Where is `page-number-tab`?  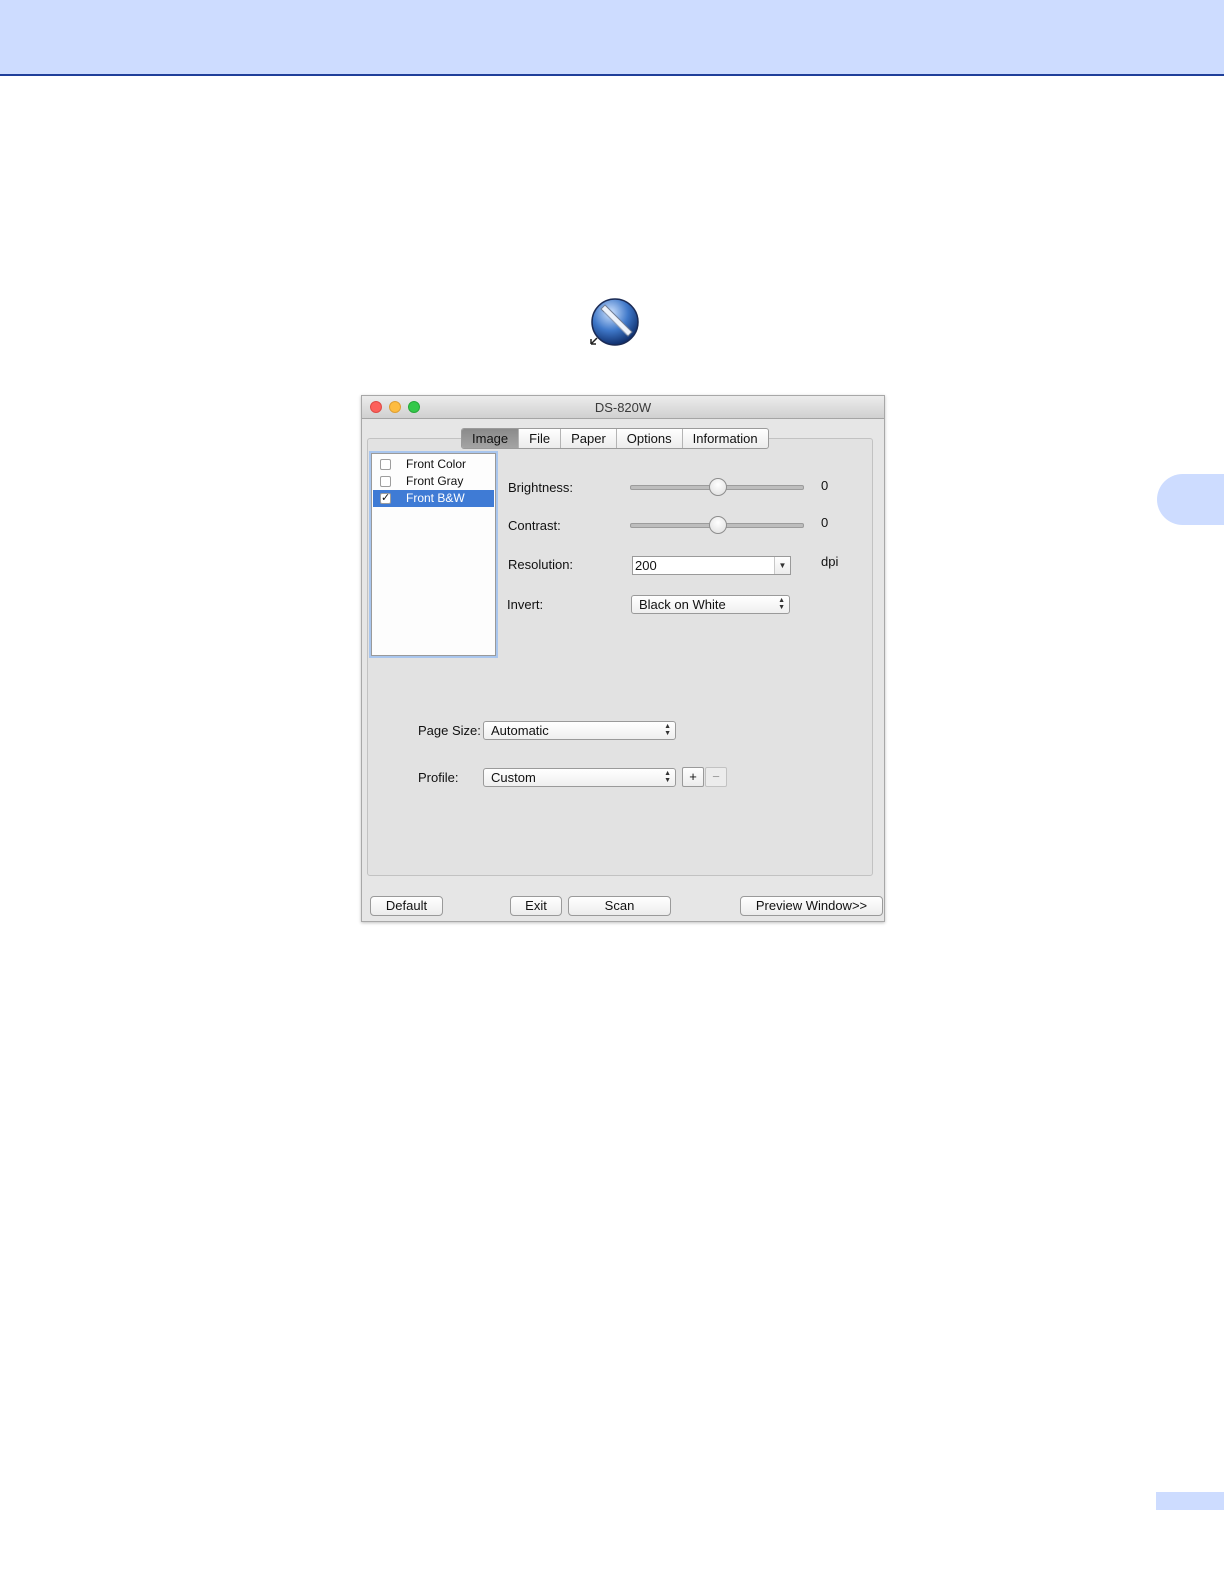 page-number-tab is located at coordinates (1190, 1501).